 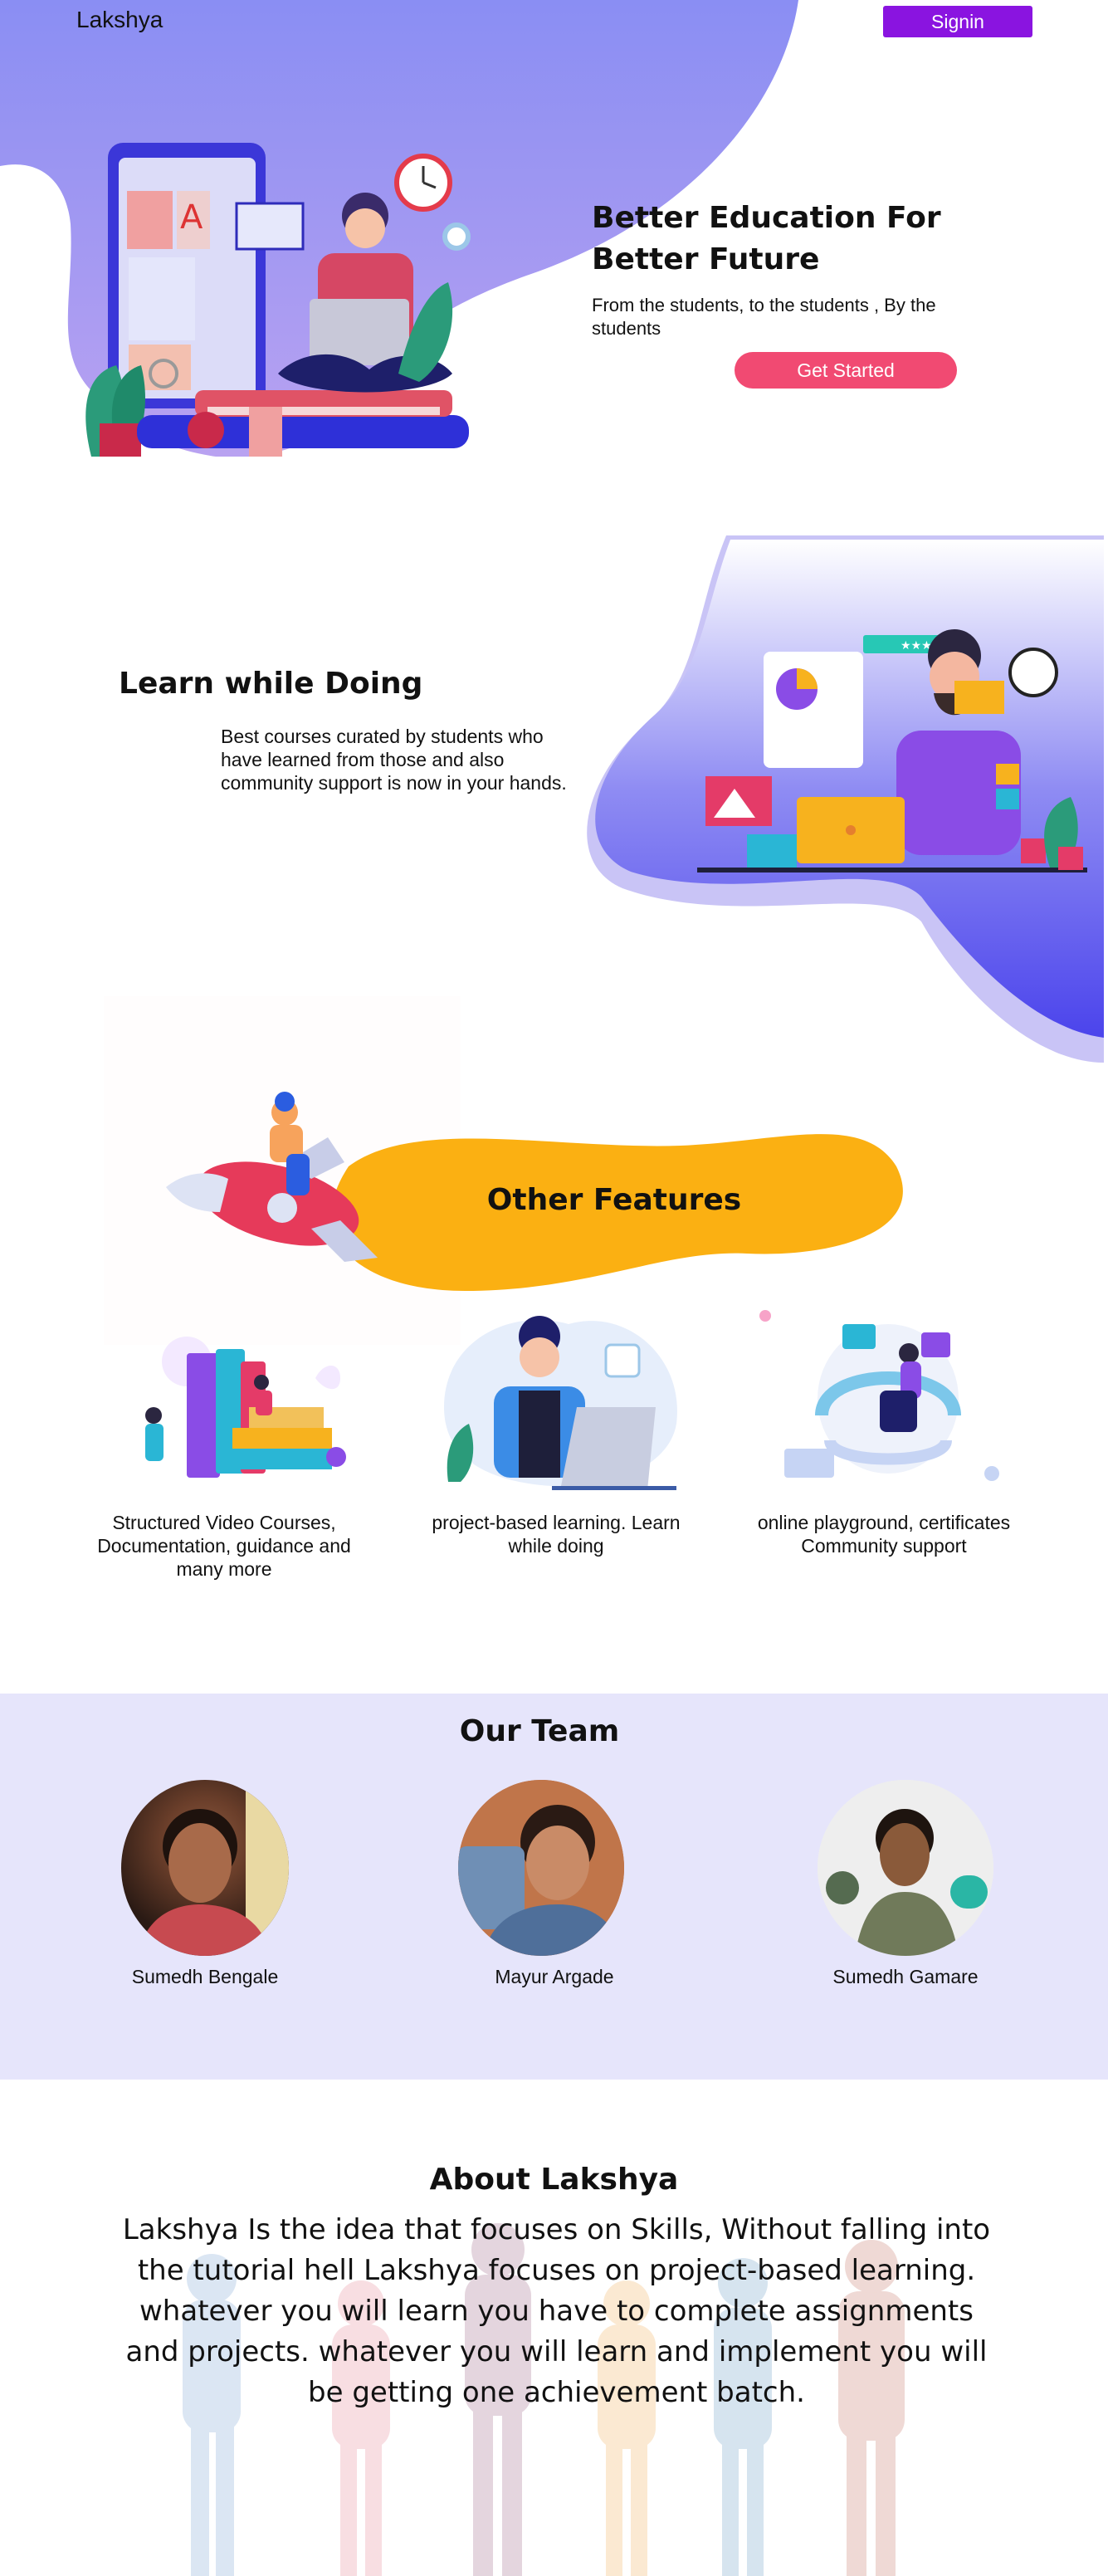 I want to click on get-started-button: Get Started, so click(x=846, y=370).